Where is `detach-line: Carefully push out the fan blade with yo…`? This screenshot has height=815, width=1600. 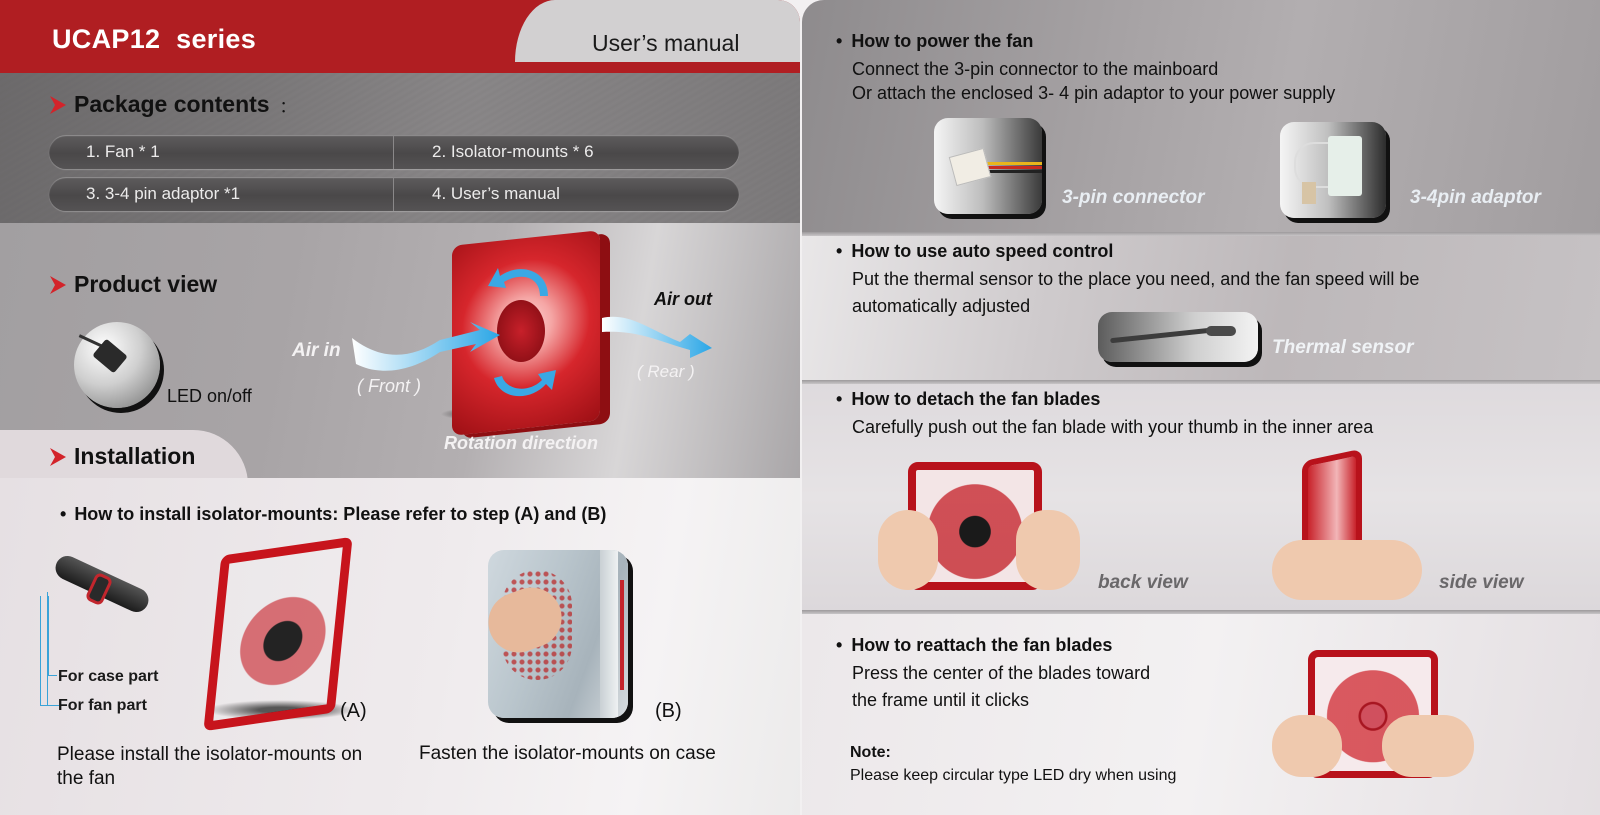
detach-line: Carefully push out the fan blade with yo… is located at coordinates (1113, 427).